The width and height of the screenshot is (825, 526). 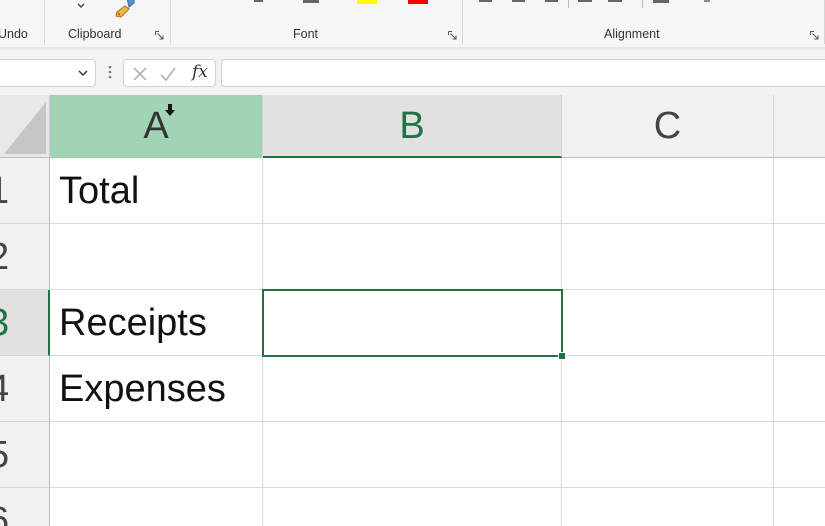 I want to click on name-box, so click(x=48, y=73).